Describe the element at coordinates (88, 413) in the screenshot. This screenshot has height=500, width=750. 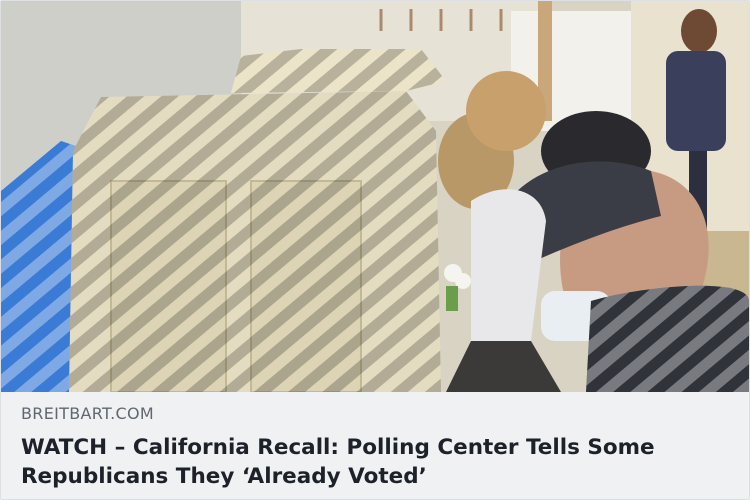
I see `source-domain: BREITBART.COM` at that location.